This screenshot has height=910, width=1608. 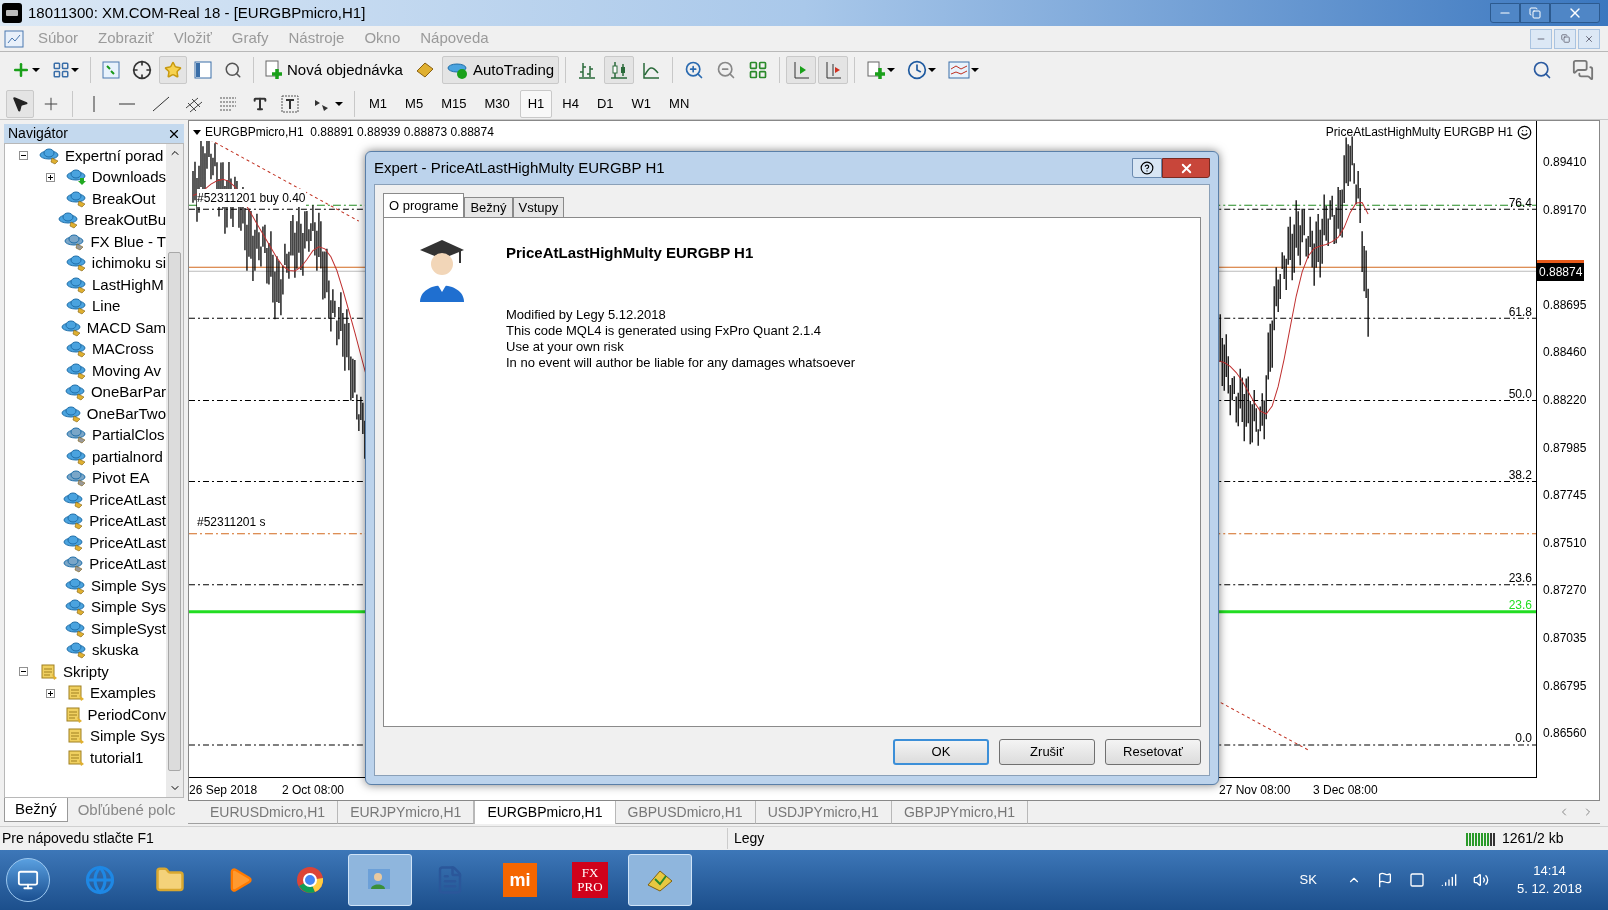 What do you see at coordinates (268, 812) in the screenshot?
I see `chart-tab: EURUSDmicro,H1` at bounding box center [268, 812].